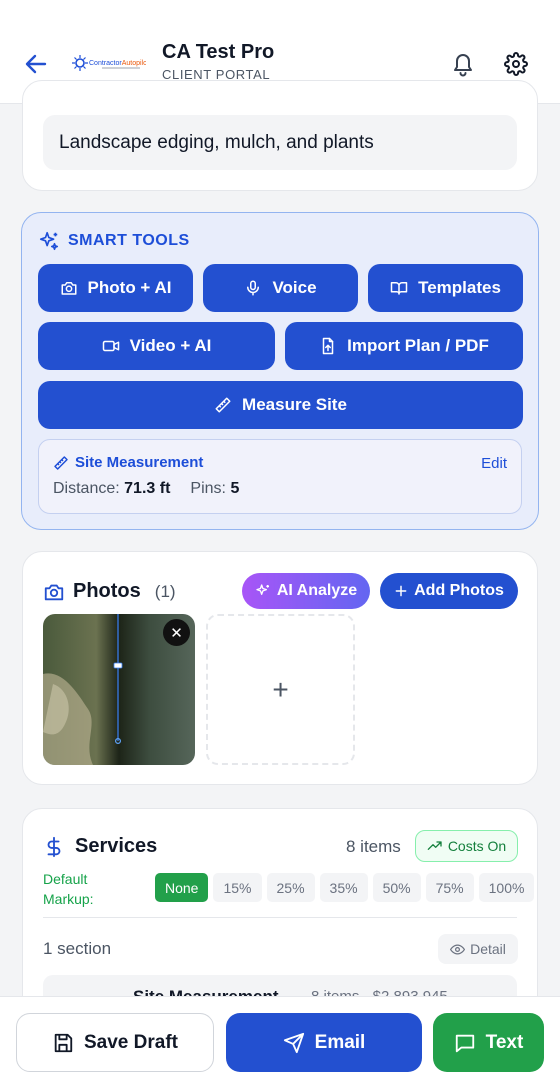  I want to click on photo-ai-button: Photo + AI, so click(115, 288).